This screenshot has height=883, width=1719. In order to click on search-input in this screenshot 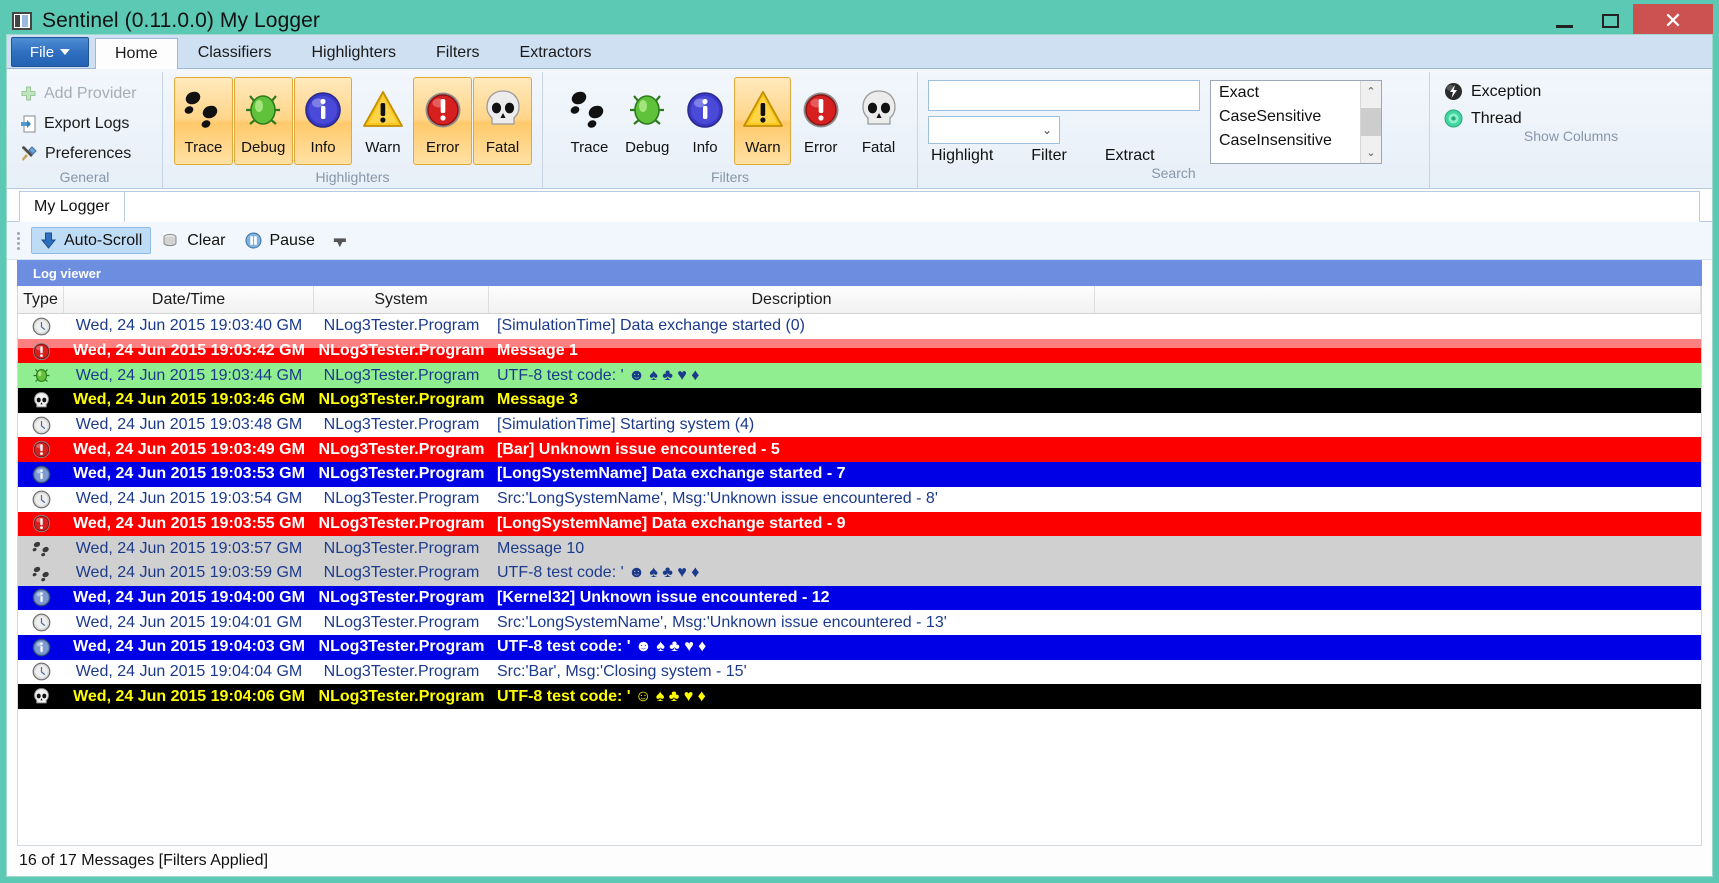, I will do `click(1064, 95)`.